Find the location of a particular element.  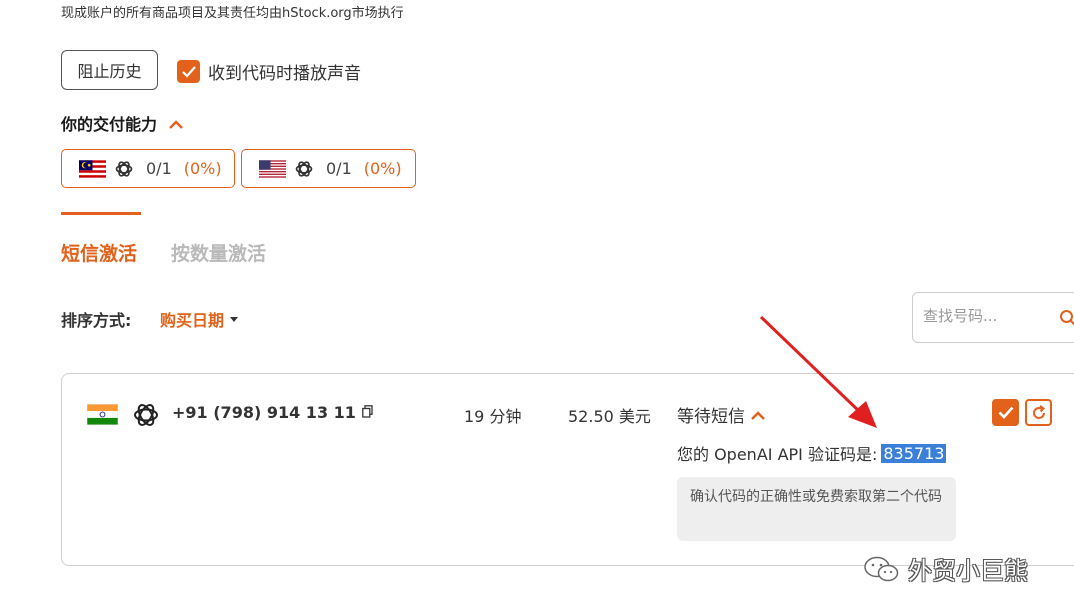

order-status: 等待短信 is located at coordinates (711, 417).